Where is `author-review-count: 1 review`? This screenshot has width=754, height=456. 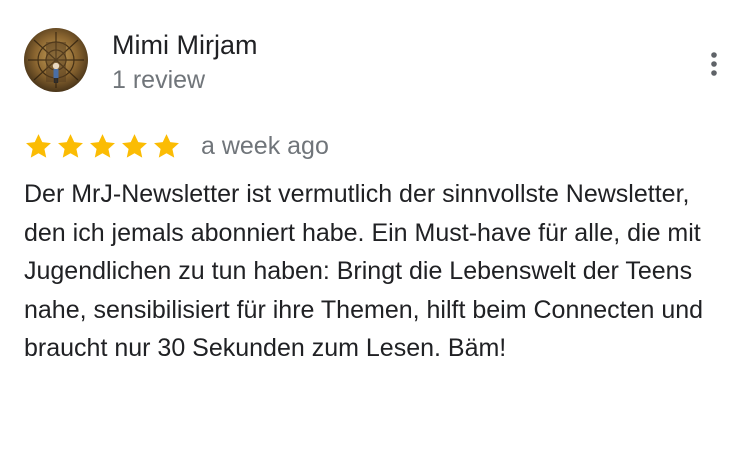 author-review-count: 1 review is located at coordinates (158, 80).